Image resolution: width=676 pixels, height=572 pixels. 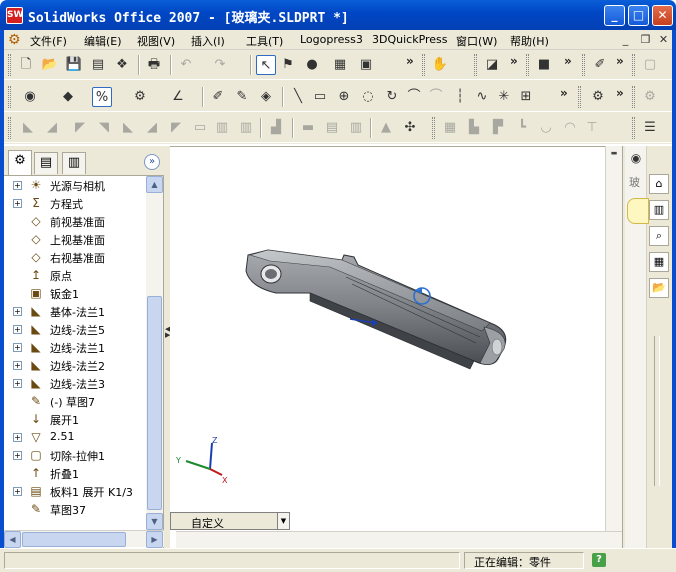 I want to click on point-icon: ✳, so click(x=504, y=97).